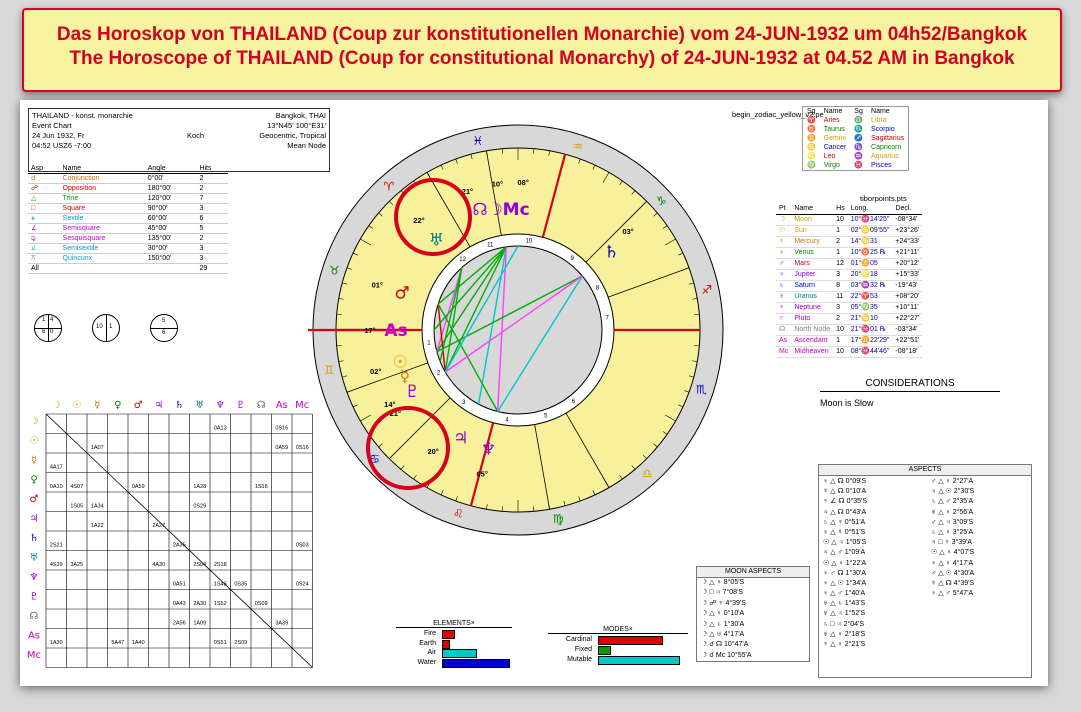  Describe the element at coordinates (888, 138) in the screenshot. I see `zodiac-cell-n2: Sagittarius` at that location.